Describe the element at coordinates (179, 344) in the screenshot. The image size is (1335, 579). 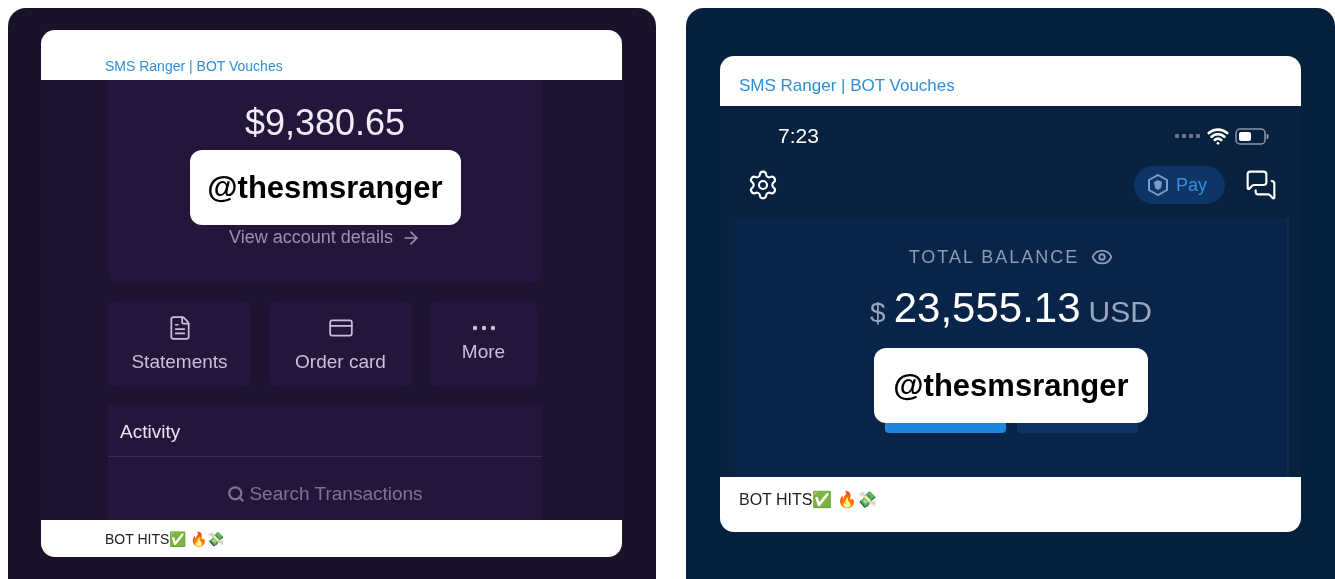
I see `action-button: Statements` at that location.